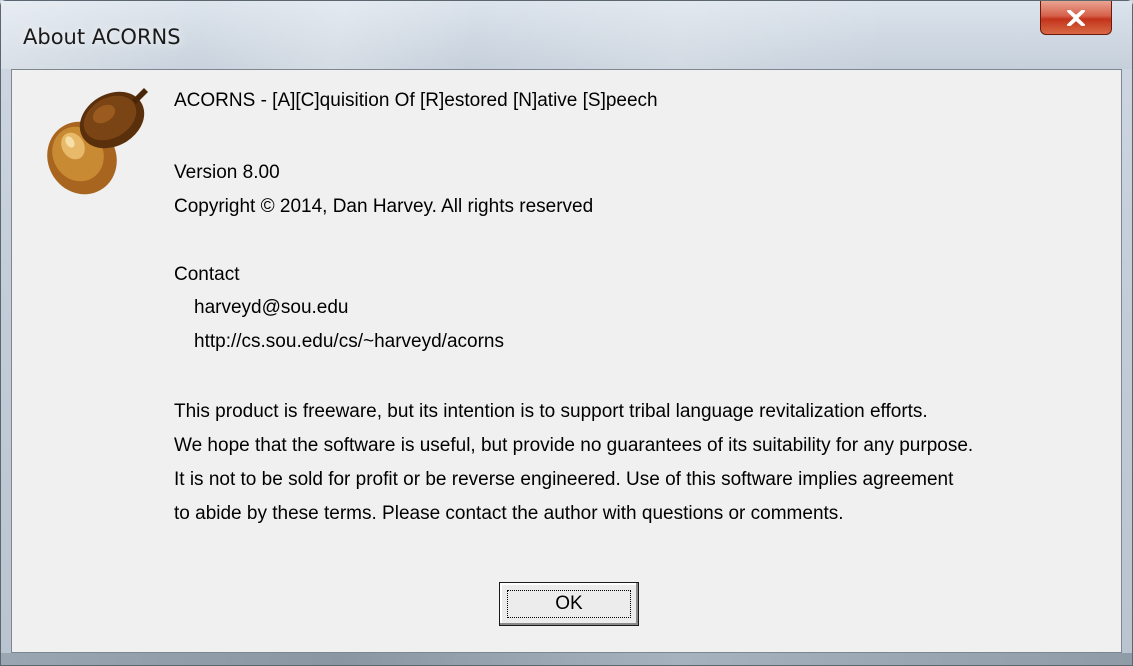  I want to click on ok-button: OK, so click(569, 604).